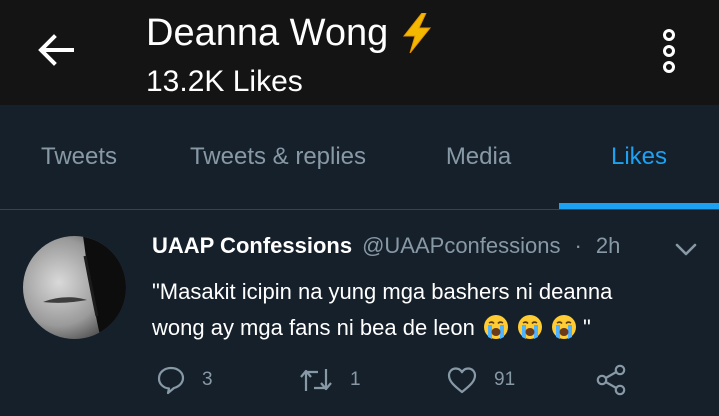  I want to click on reply-icon, so click(171, 380).